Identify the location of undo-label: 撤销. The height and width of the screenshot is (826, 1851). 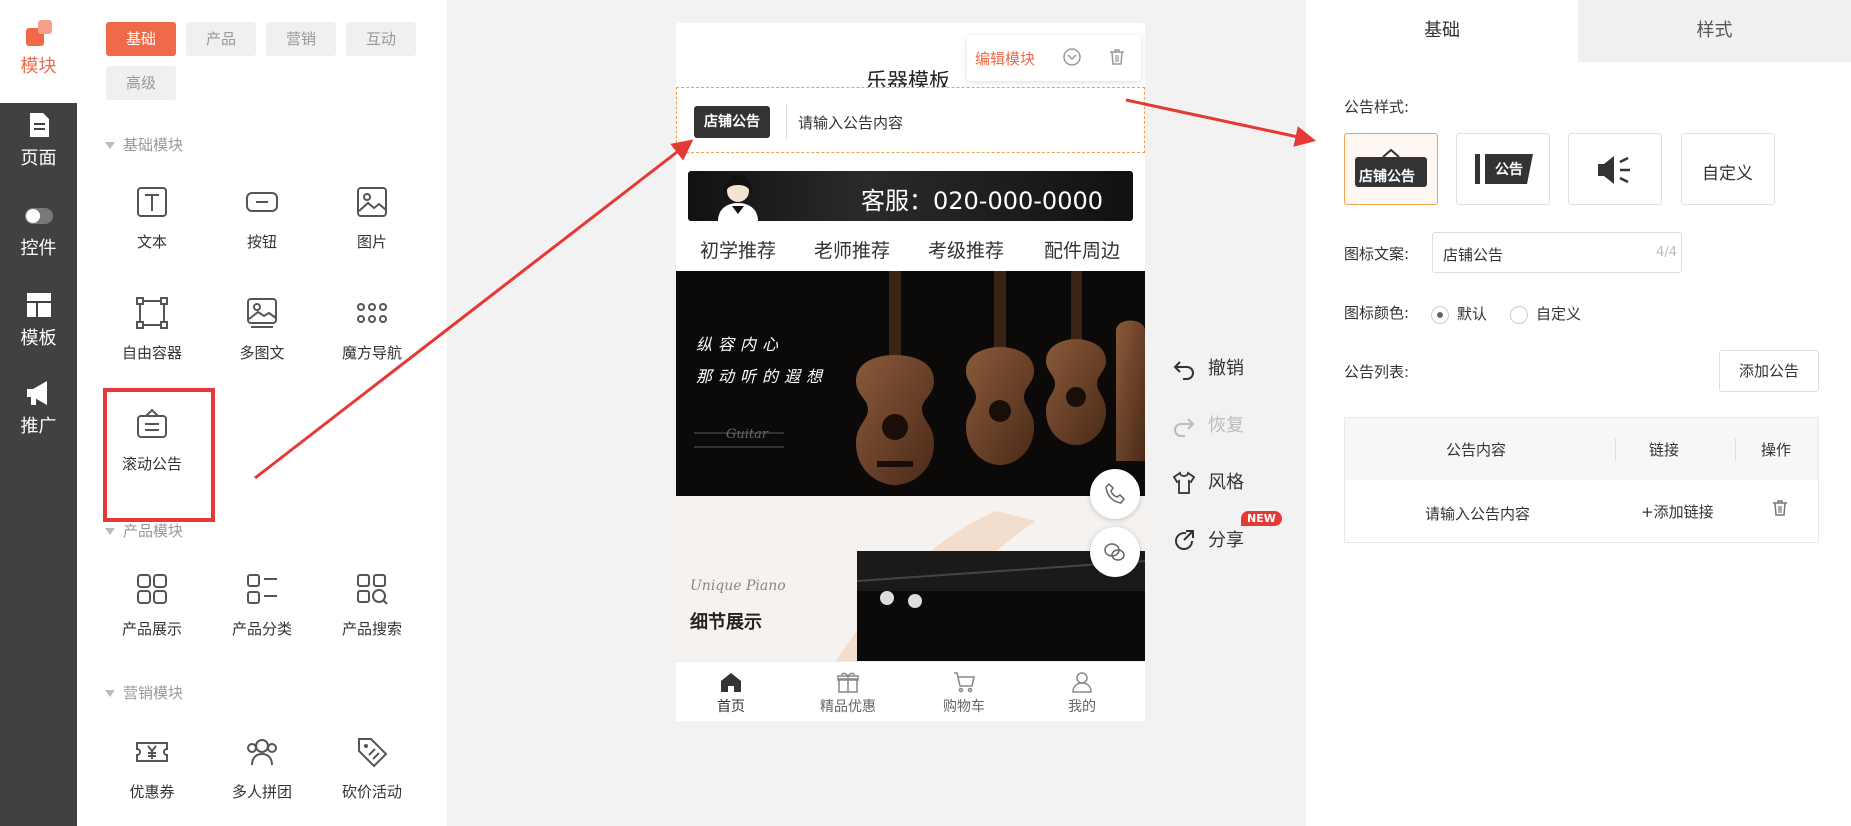
(1226, 368).